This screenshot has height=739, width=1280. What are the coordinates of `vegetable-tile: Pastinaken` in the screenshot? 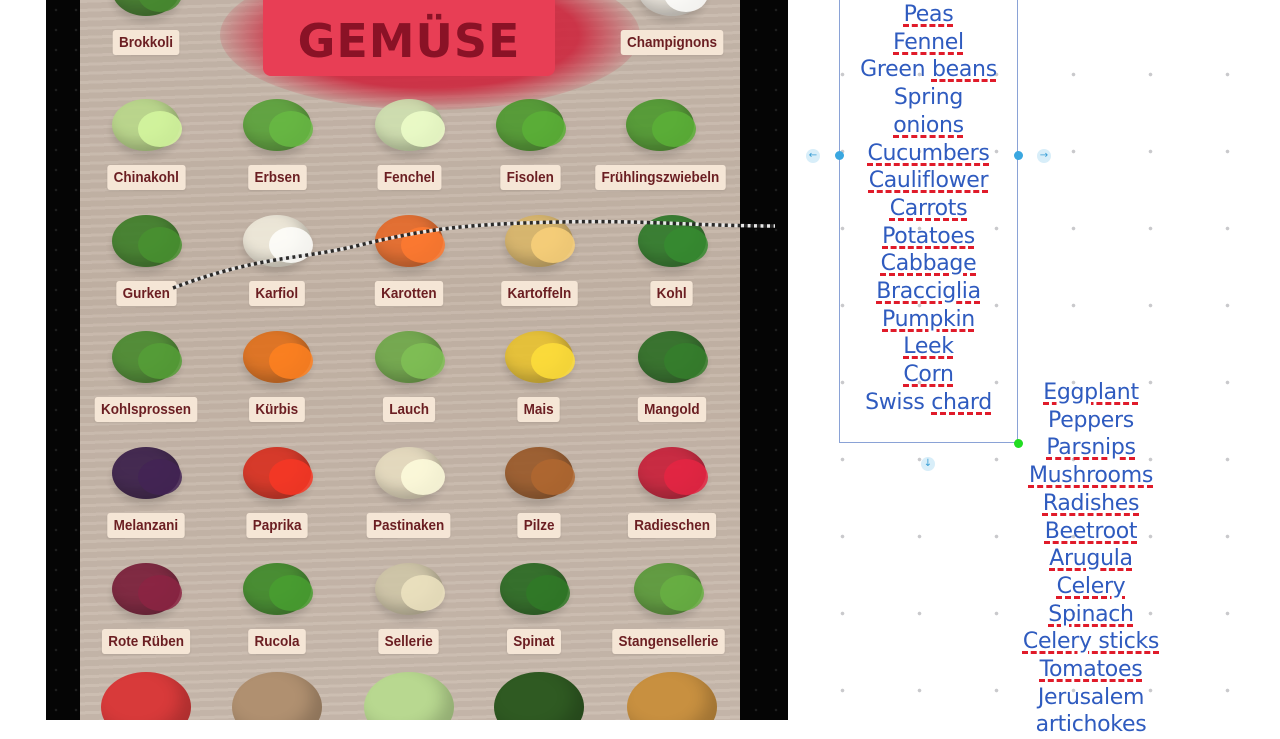 It's located at (409, 487).